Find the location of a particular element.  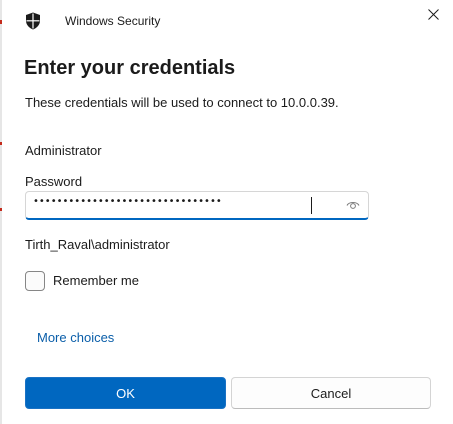

title-bar: Windows Security is located at coordinates (226, 21).